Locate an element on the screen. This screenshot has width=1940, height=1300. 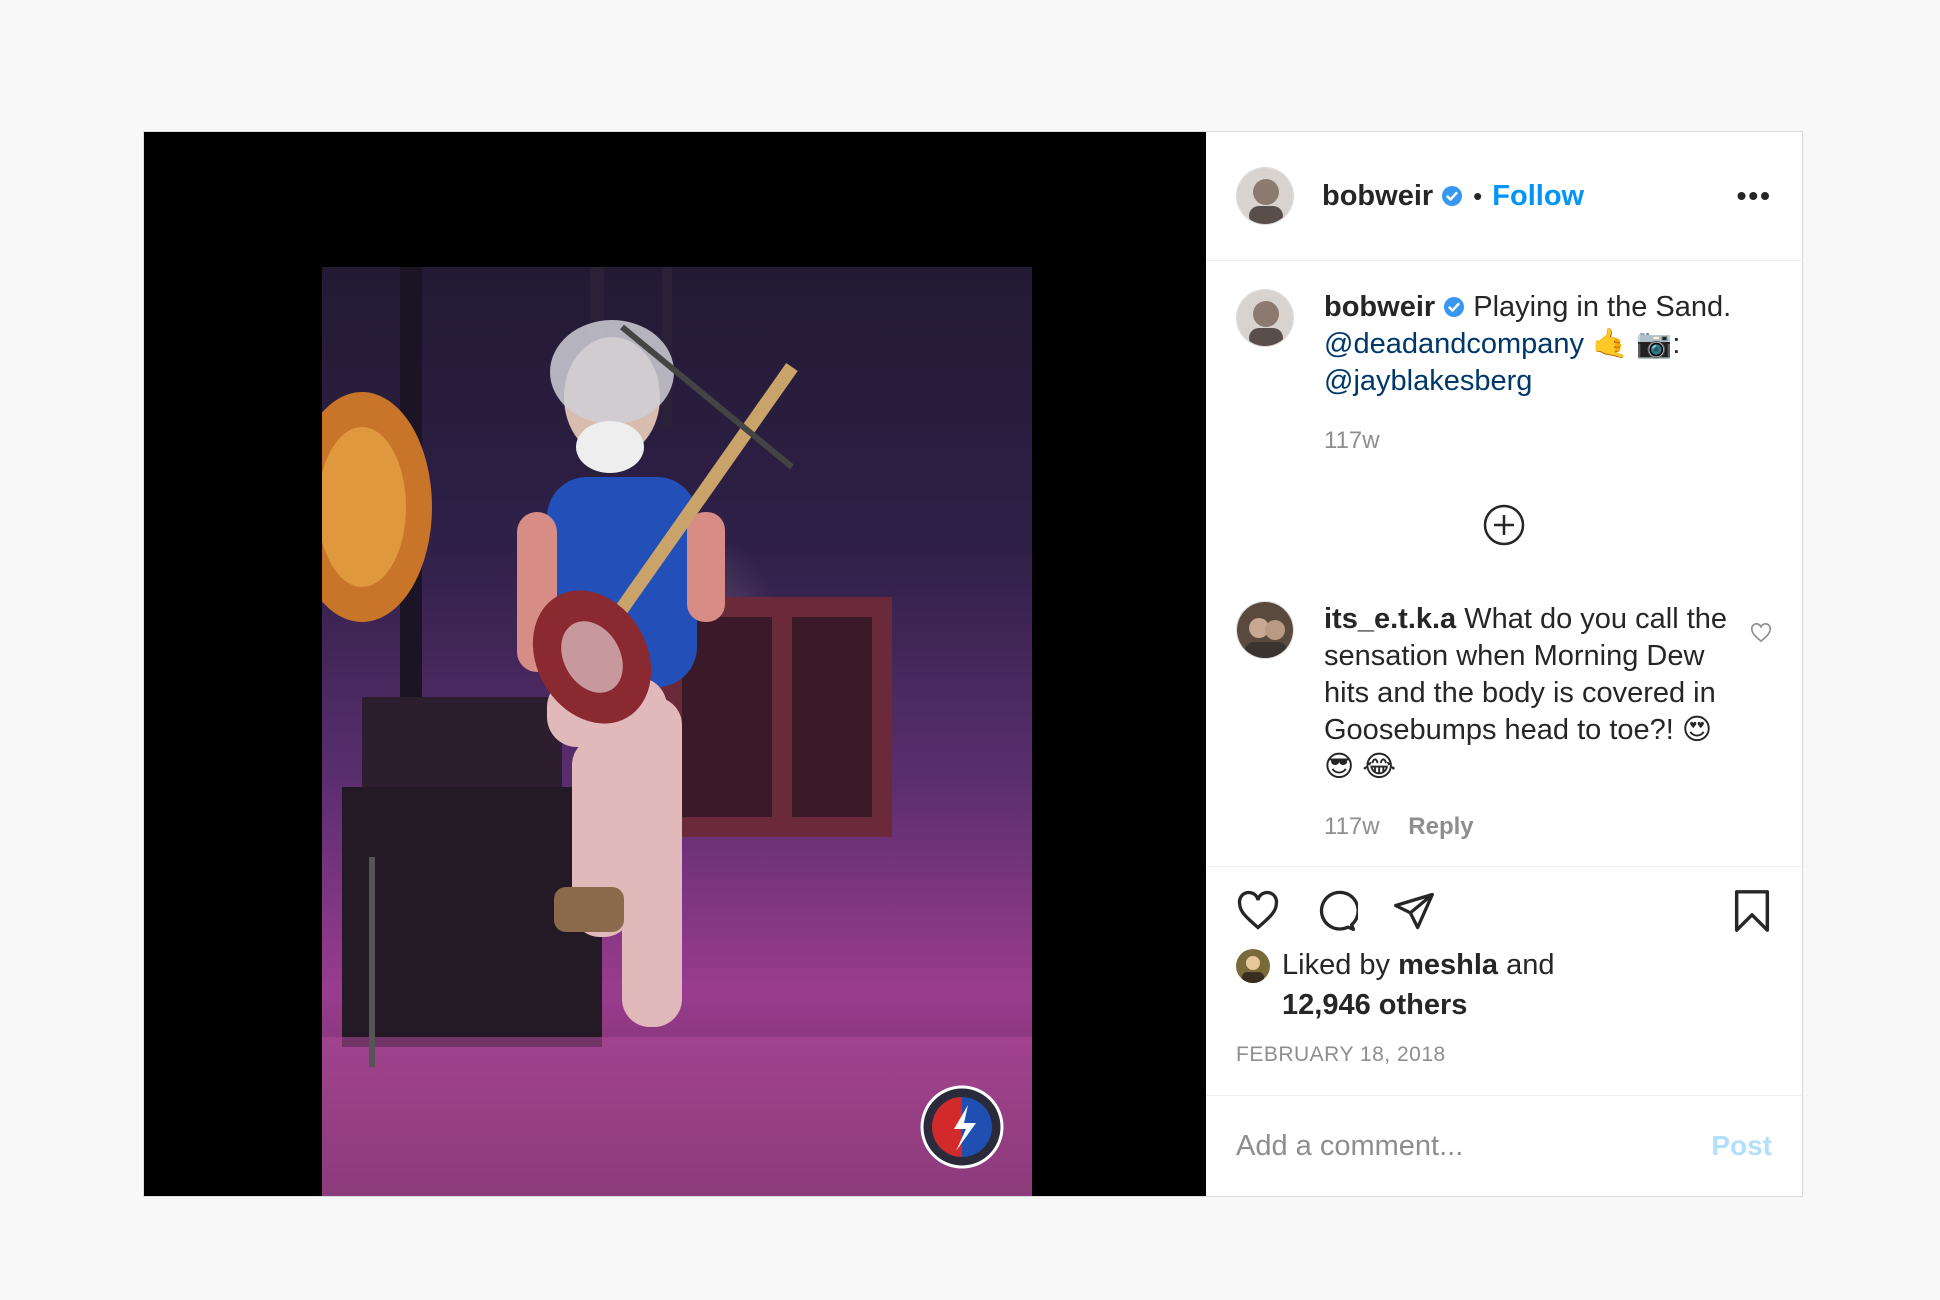
likes-text: Liked by meshla and 12,946 others is located at coordinates (1418, 985).